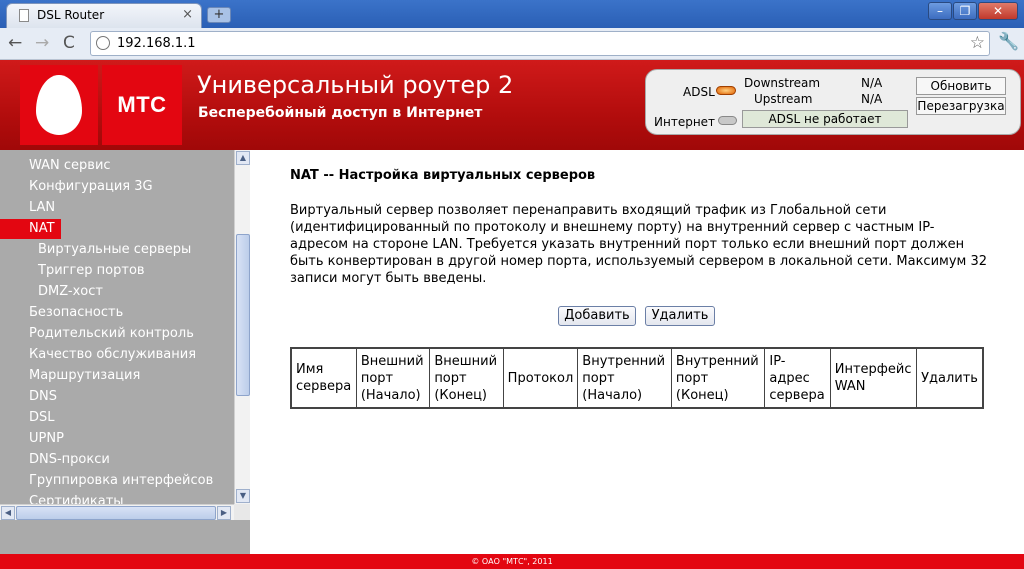 The width and height of the screenshot is (1024, 569). I want to click on logo-text-block: МТС, so click(142, 105).